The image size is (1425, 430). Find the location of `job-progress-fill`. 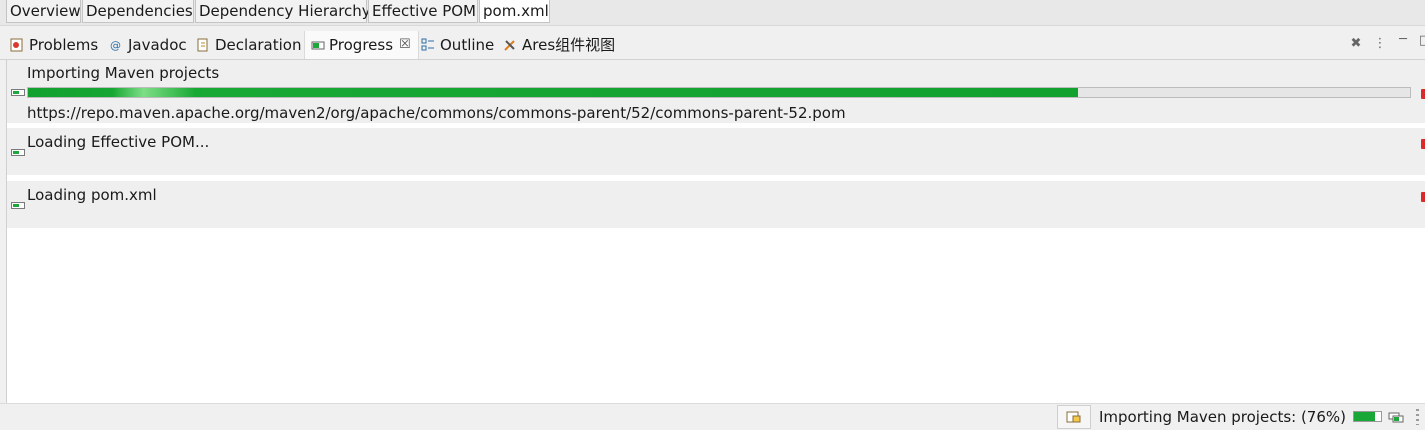

job-progress-fill is located at coordinates (553, 92).